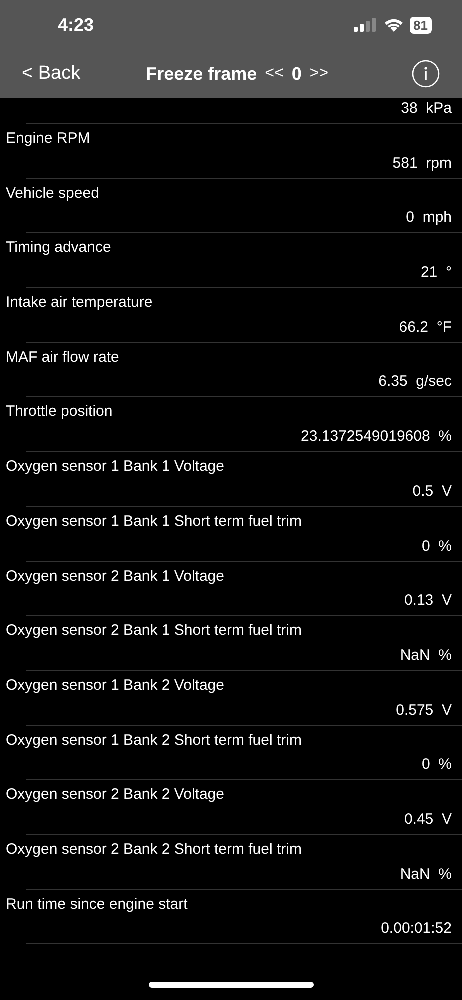 The width and height of the screenshot is (462, 1000). What do you see at coordinates (202, 74) in the screenshot?
I see `page-title: Freeze frame` at bounding box center [202, 74].